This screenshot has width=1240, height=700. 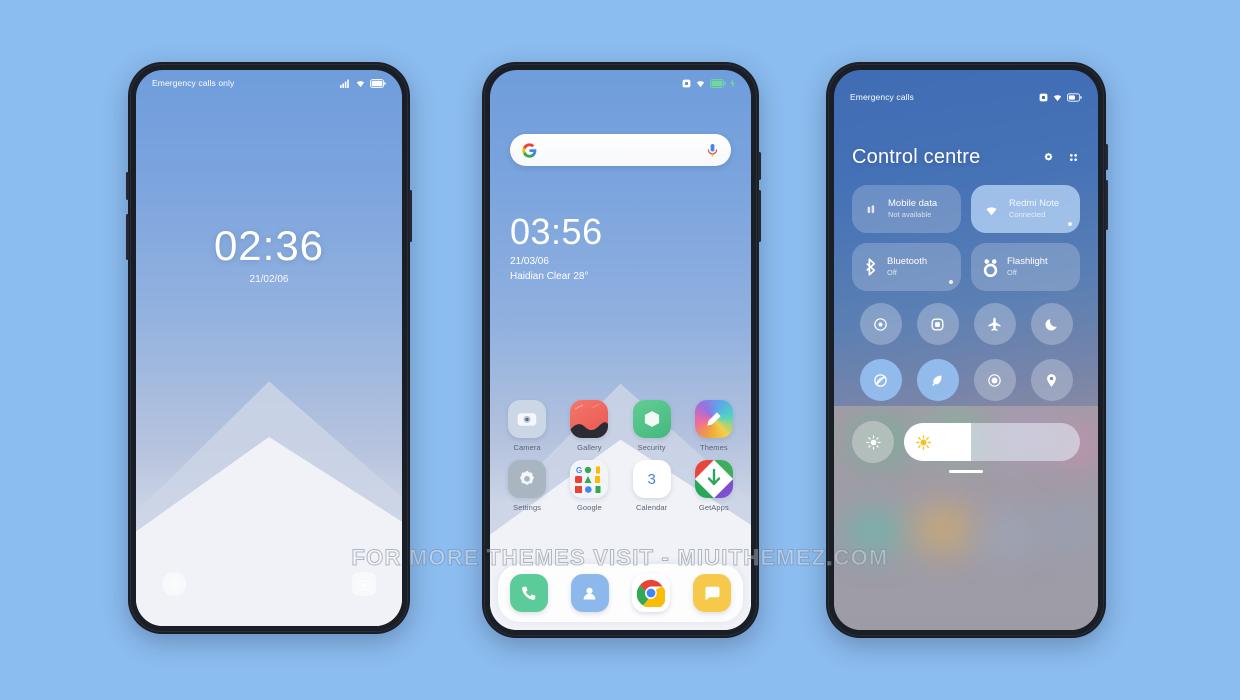 I want to click on dock-chrome-button, so click(x=651, y=593).